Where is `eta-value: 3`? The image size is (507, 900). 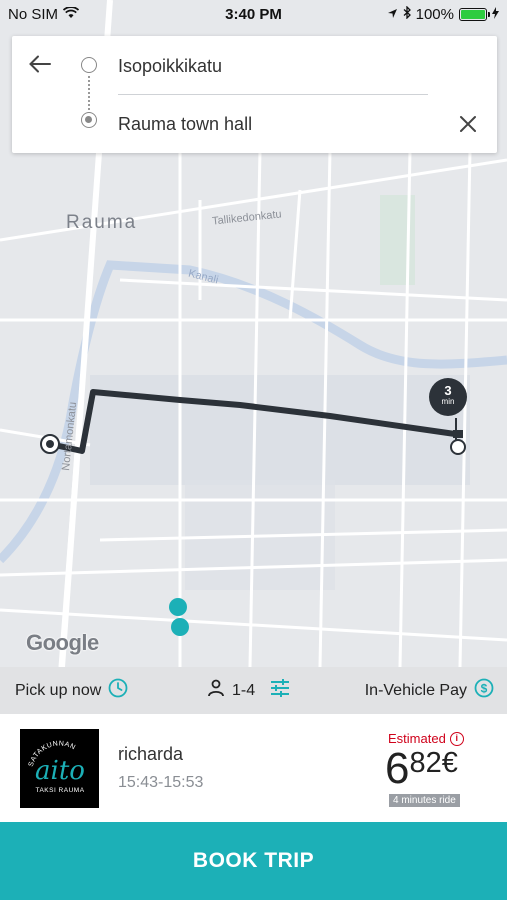
eta-value: 3 is located at coordinates (448, 390).